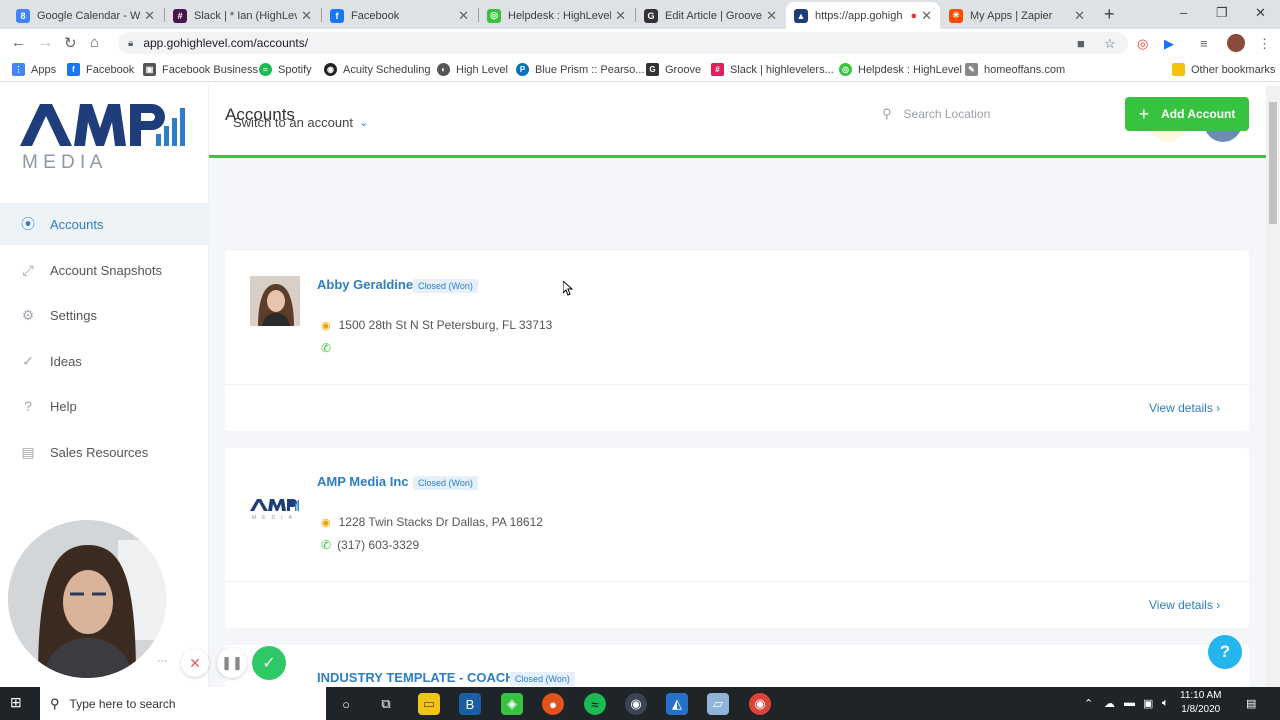 The height and width of the screenshot is (720, 1280). Describe the element at coordinates (399, 15) in the screenshot. I see `tab-facebook: f Facebook ✕` at that location.